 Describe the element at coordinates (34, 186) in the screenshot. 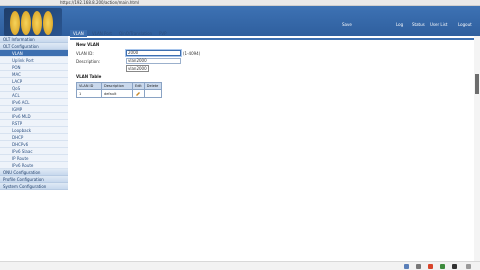

I see `sidebar-item-system-configuration: System Configuration` at that location.